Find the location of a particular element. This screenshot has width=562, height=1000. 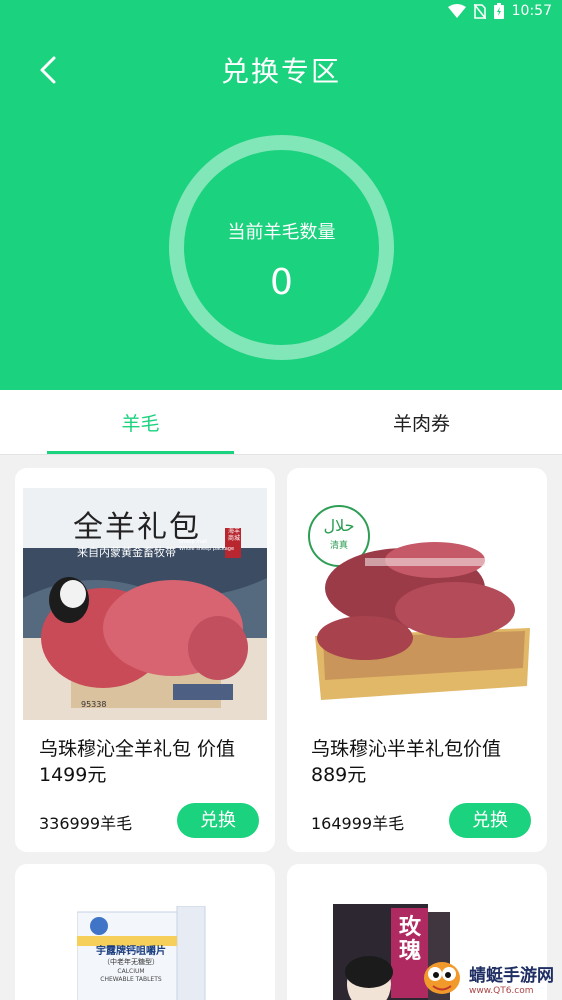

wool-counter-value: 0 is located at coordinates (281, 282).